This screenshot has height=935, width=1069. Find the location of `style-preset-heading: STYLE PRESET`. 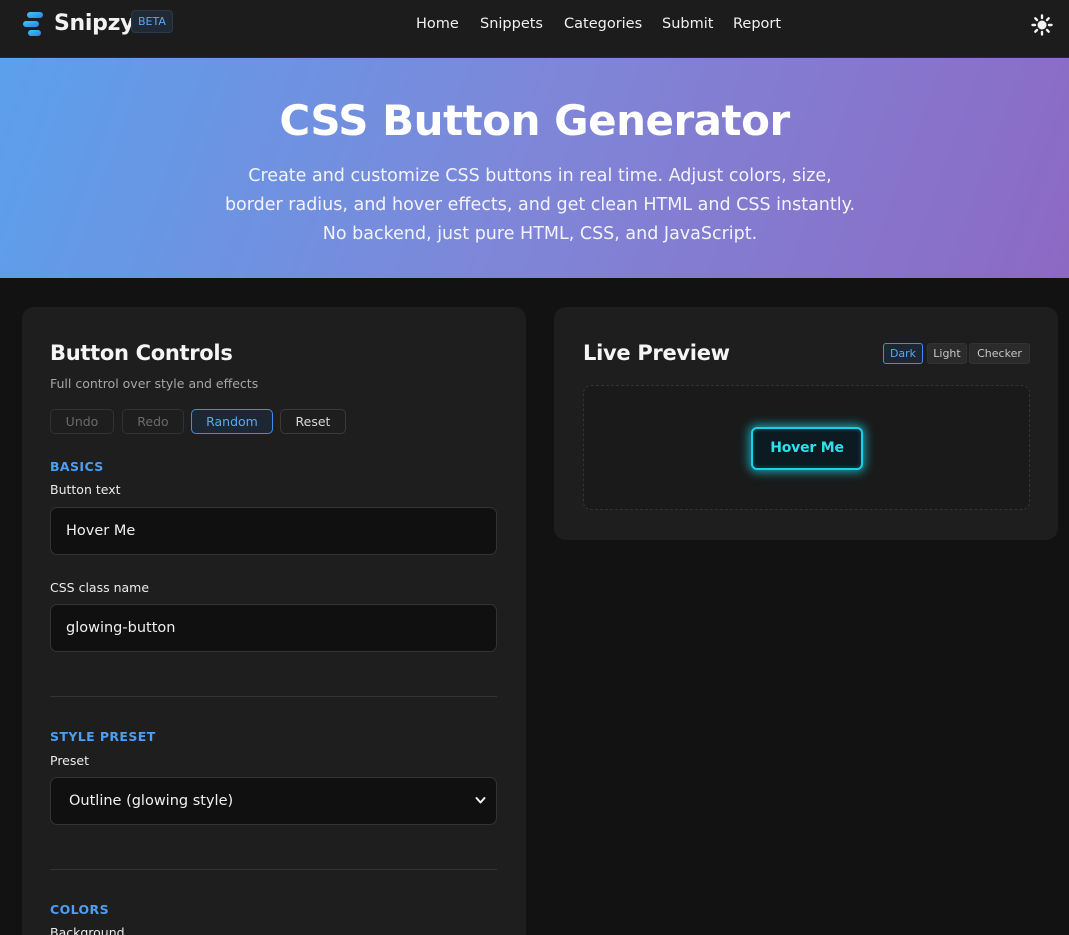

style-preset-heading: STYLE PRESET is located at coordinates (103, 736).